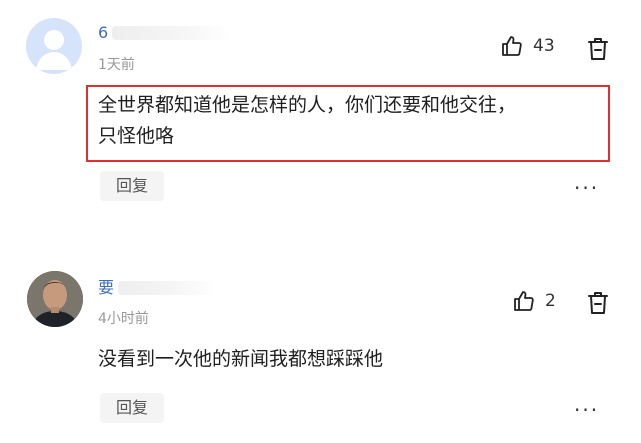 Image resolution: width=641 pixels, height=443 pixels. I want to click on user-photo-icon, so click(55, 299).